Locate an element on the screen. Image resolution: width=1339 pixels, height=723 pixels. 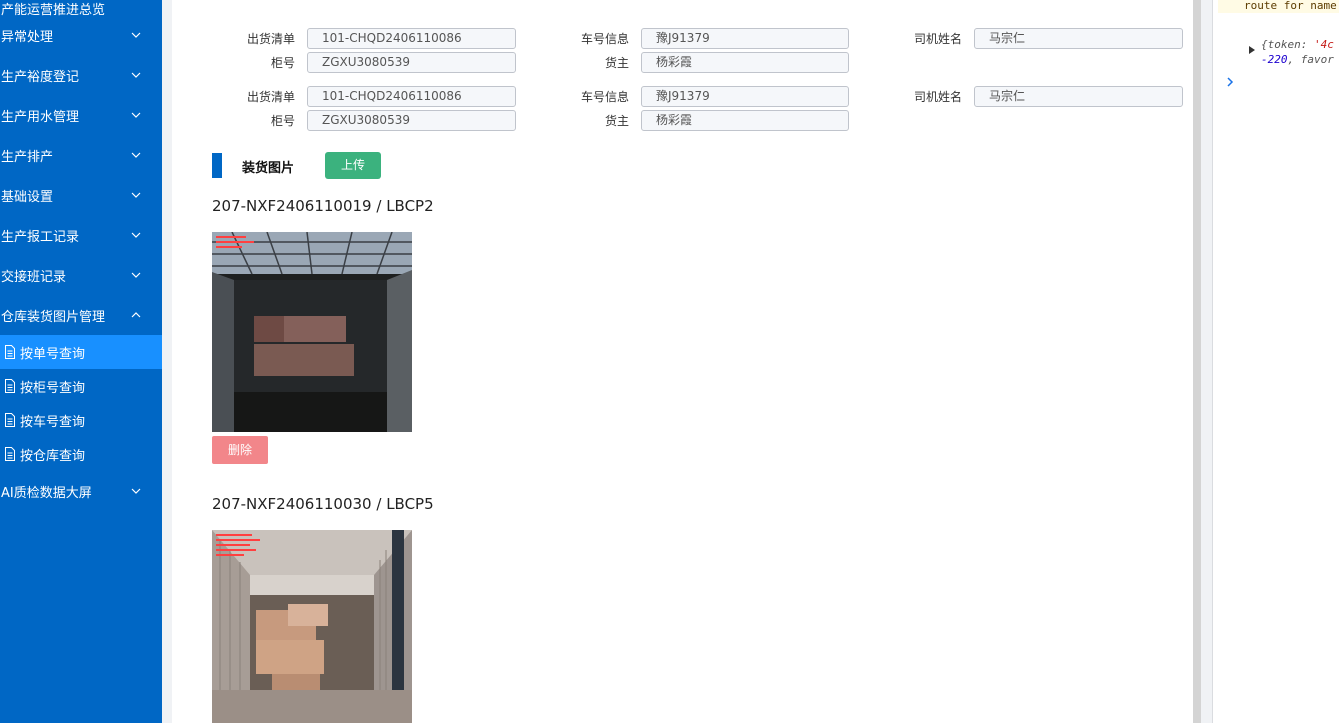
sidebar-item-water-management: 生产用水管理 is located at coordinates (81, 115).